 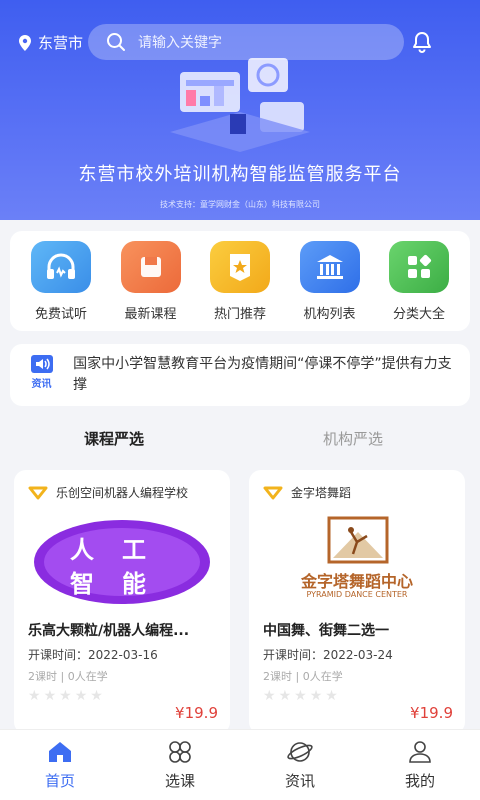 I want to click on location-pin-icon, so click(x=25, y=42).